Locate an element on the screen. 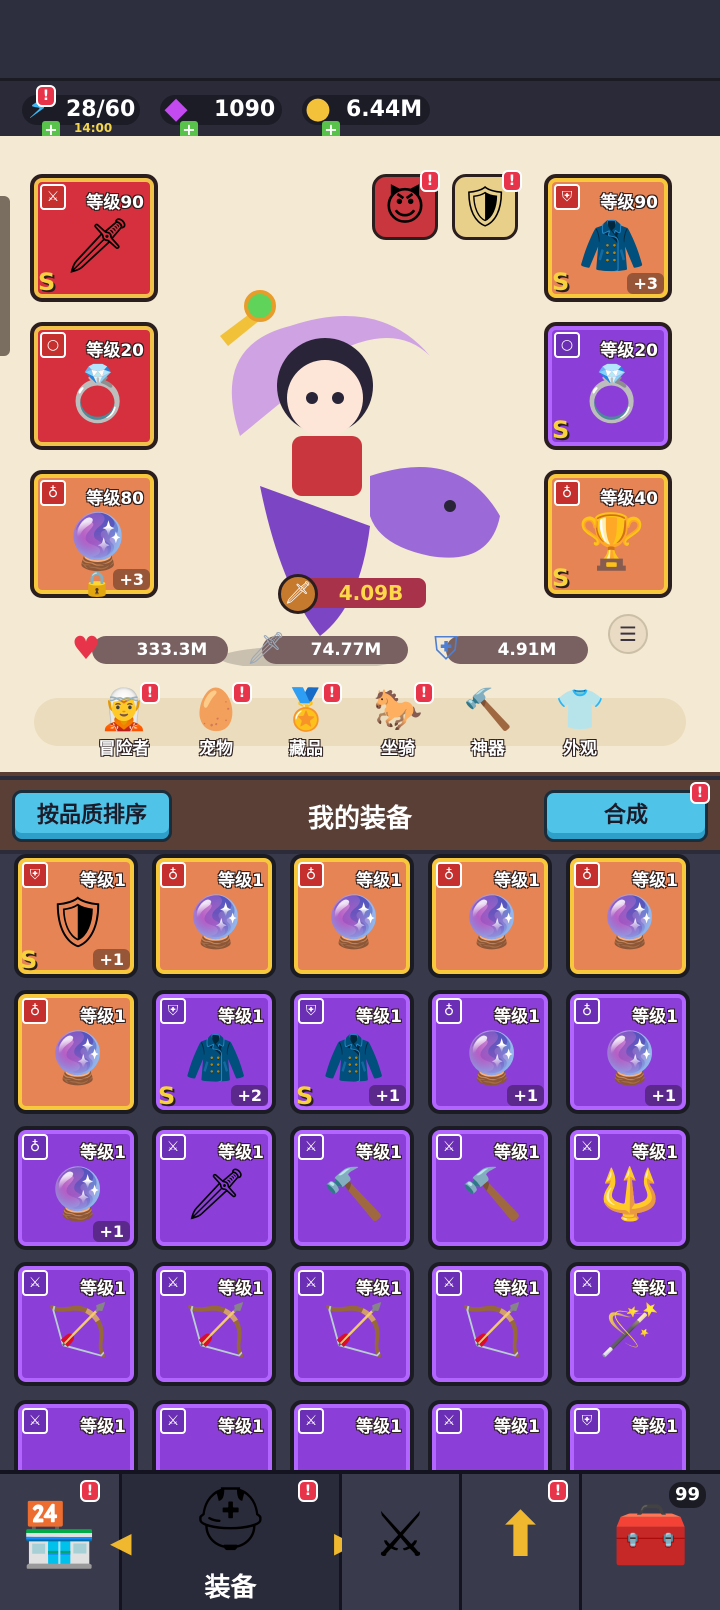 This screenshot has height=1610, width=720. nav-label: 冒险者 is located at coordinates (124, 749).